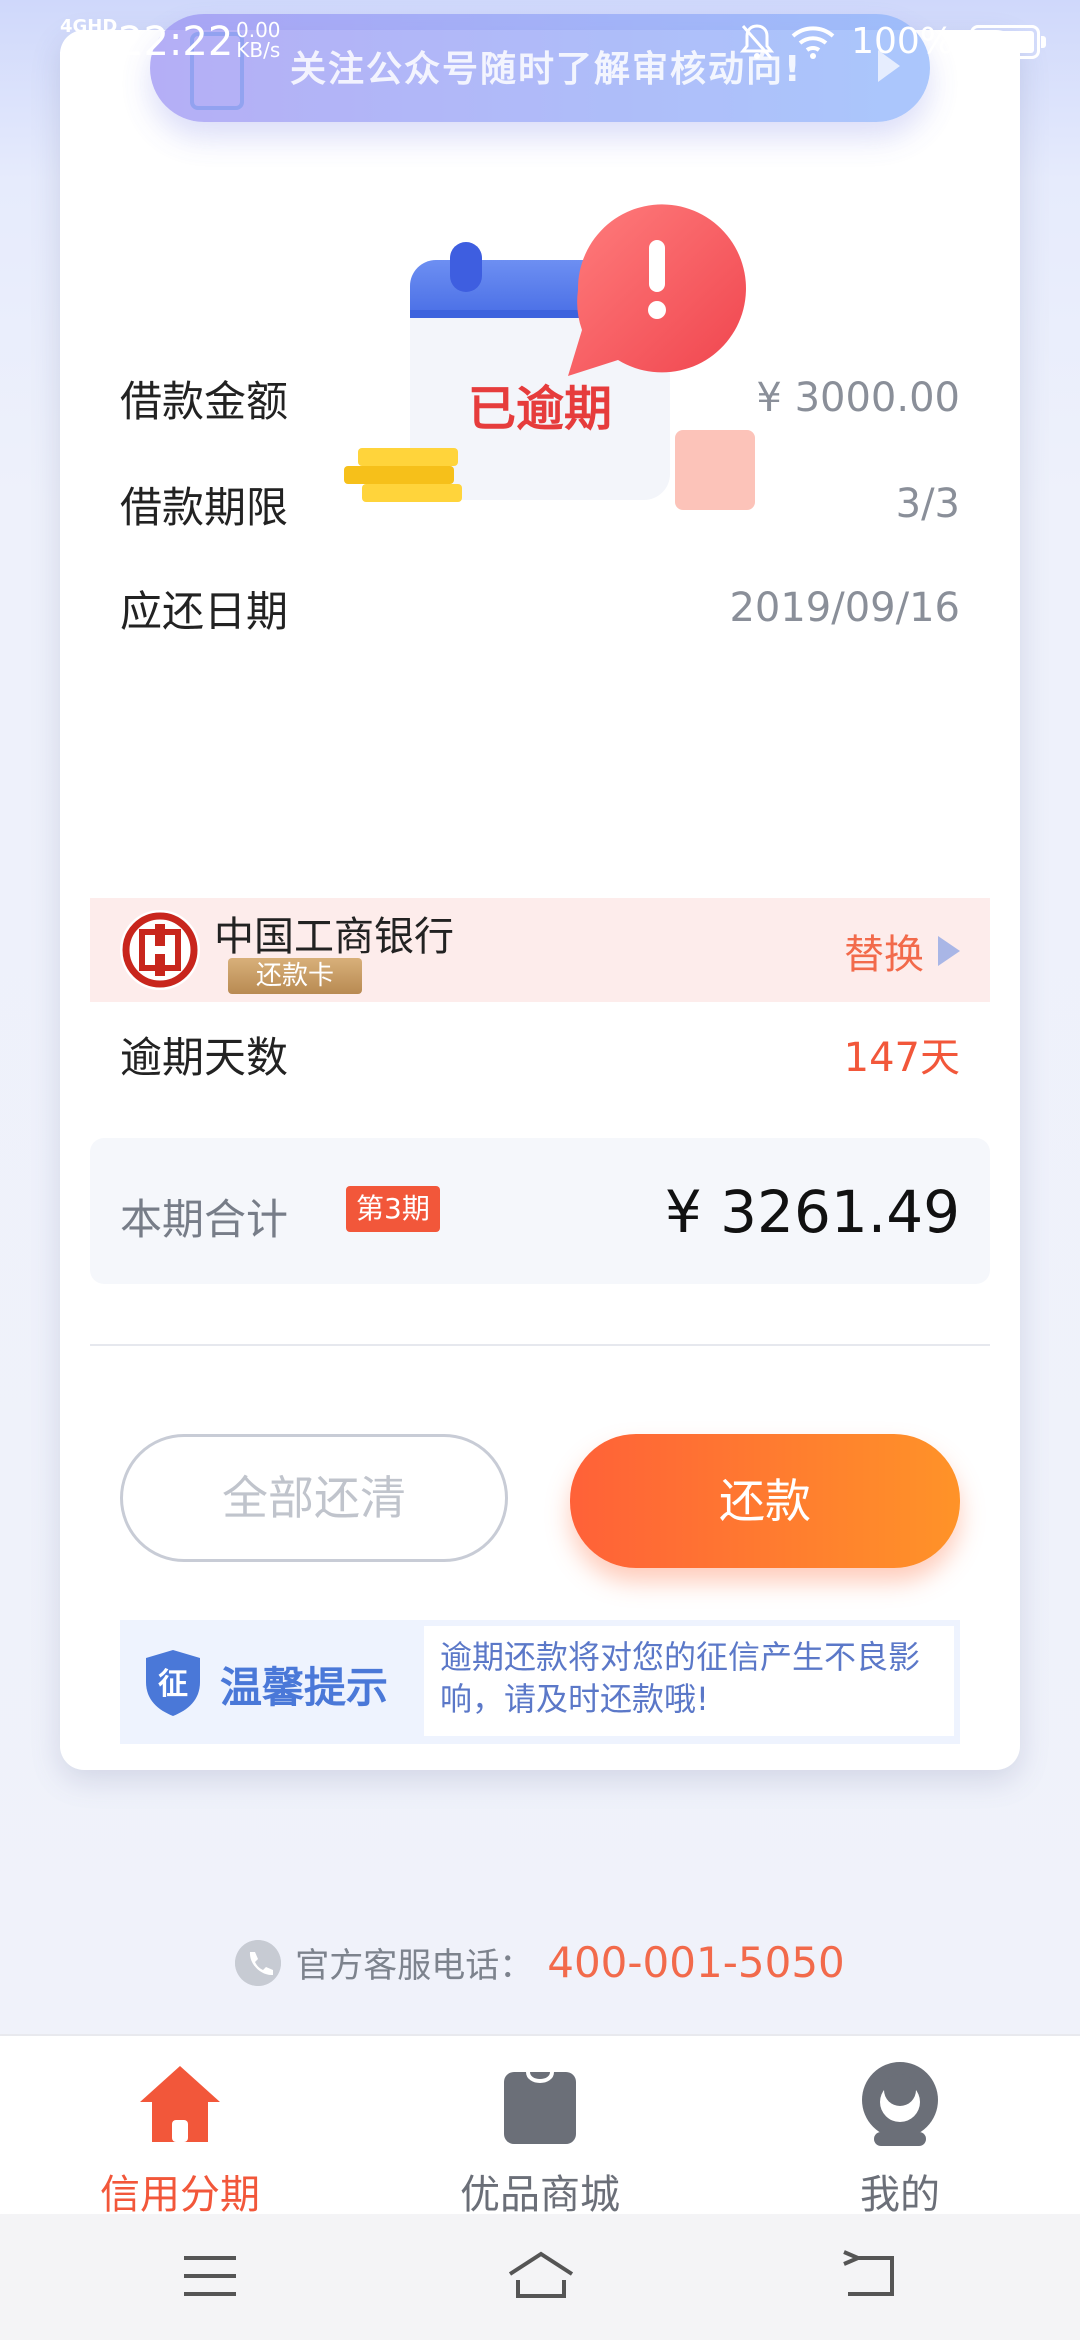 The height and width of the screenshot is (2340, 1080). I want to click on tab-label: 我的, so click(900, 2195).